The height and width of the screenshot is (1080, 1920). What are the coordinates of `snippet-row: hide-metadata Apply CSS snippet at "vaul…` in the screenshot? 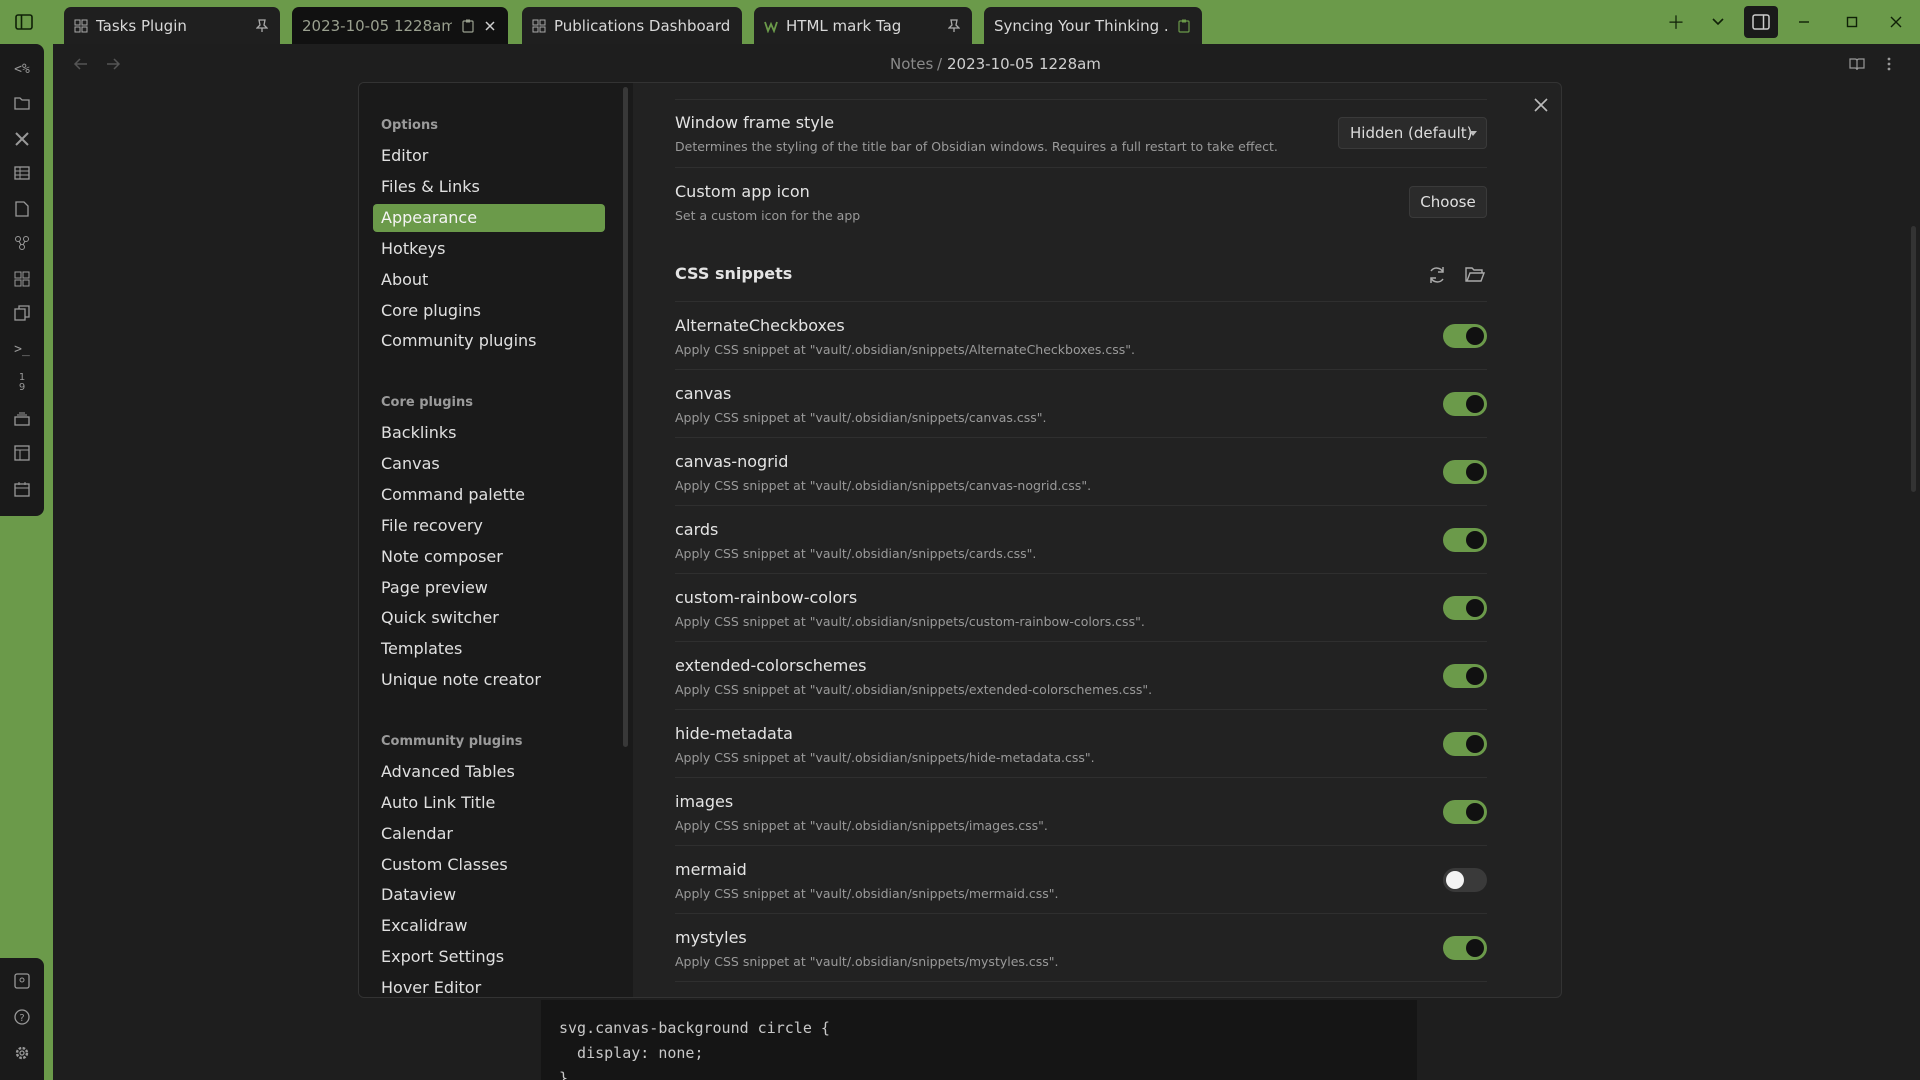 It's located at (1081, 743).